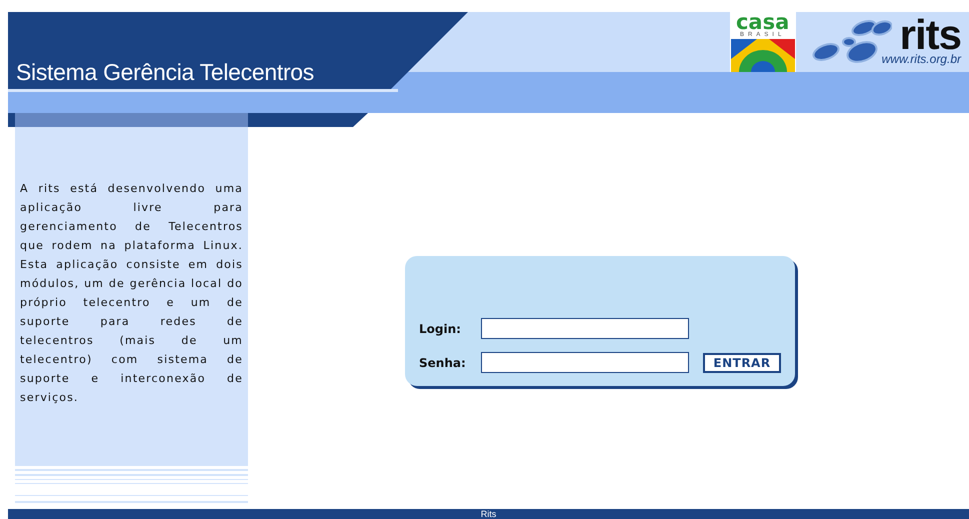  I want to click on logo-word: casa, so click(763, 22).